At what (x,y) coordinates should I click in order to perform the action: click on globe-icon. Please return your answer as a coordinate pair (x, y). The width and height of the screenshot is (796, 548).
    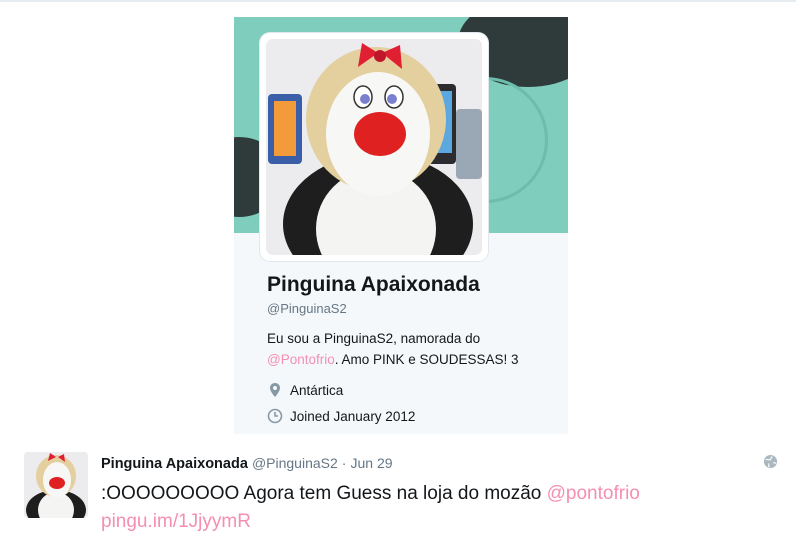
    Looking at the image, I should click on (770, 461).